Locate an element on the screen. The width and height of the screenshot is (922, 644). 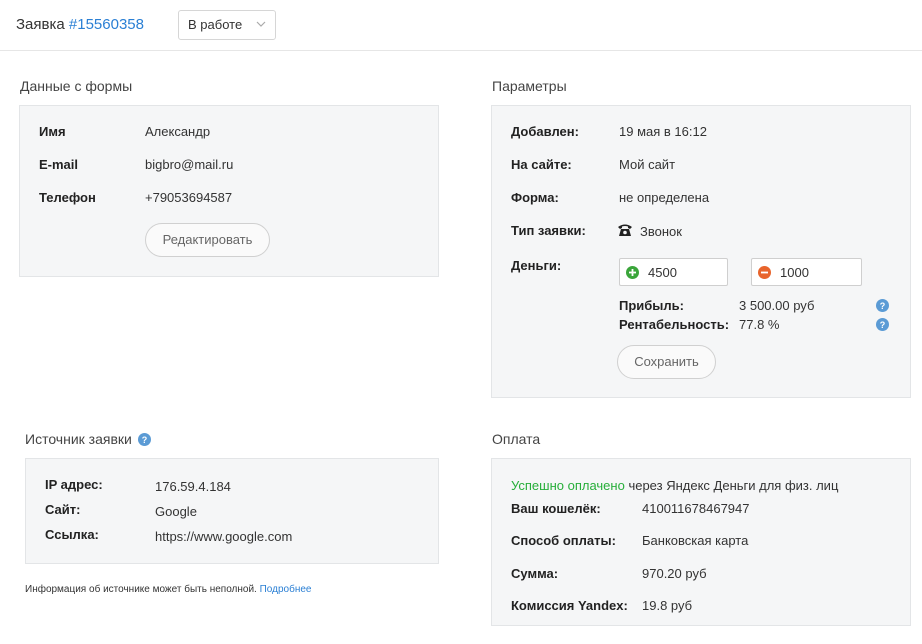
source-link-label: Ссылка: is located at coordinates (72, 534).